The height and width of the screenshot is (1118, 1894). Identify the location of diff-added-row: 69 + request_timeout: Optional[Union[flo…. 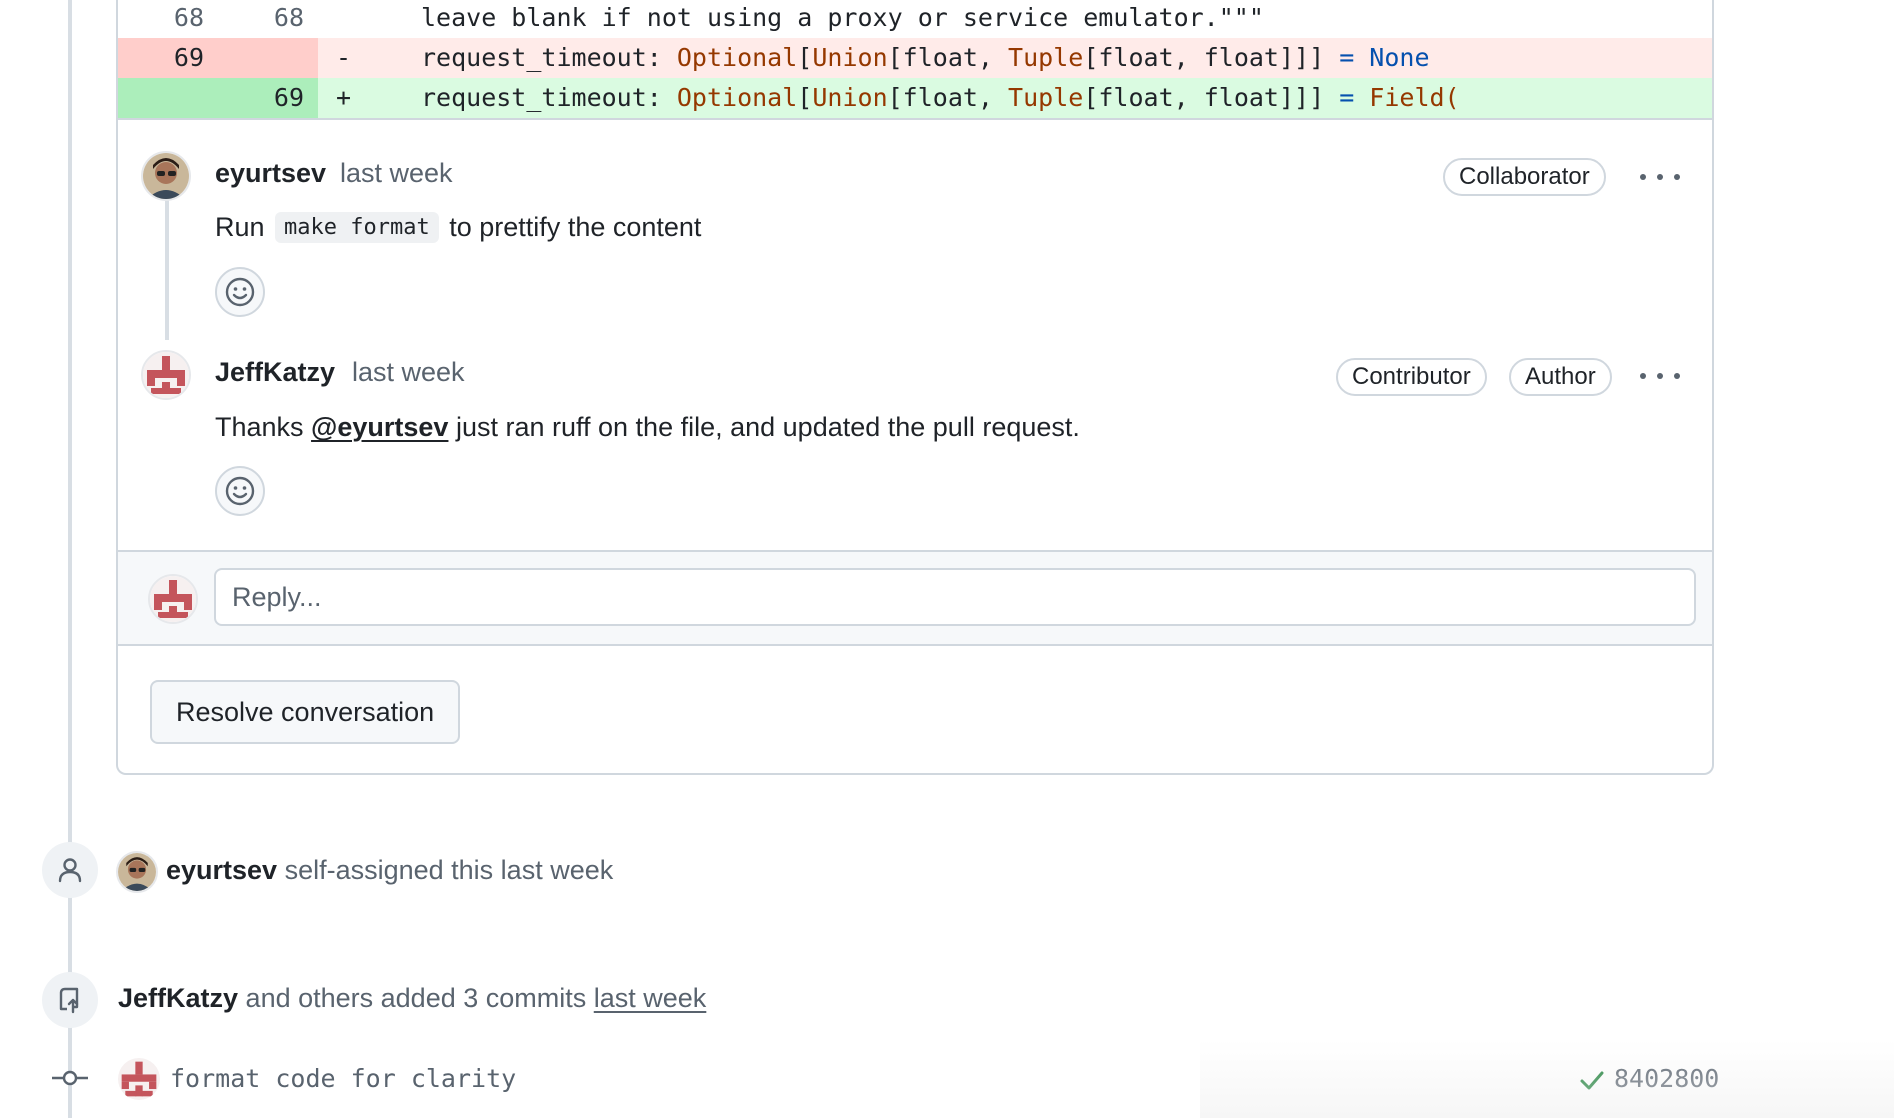
(915, 98).